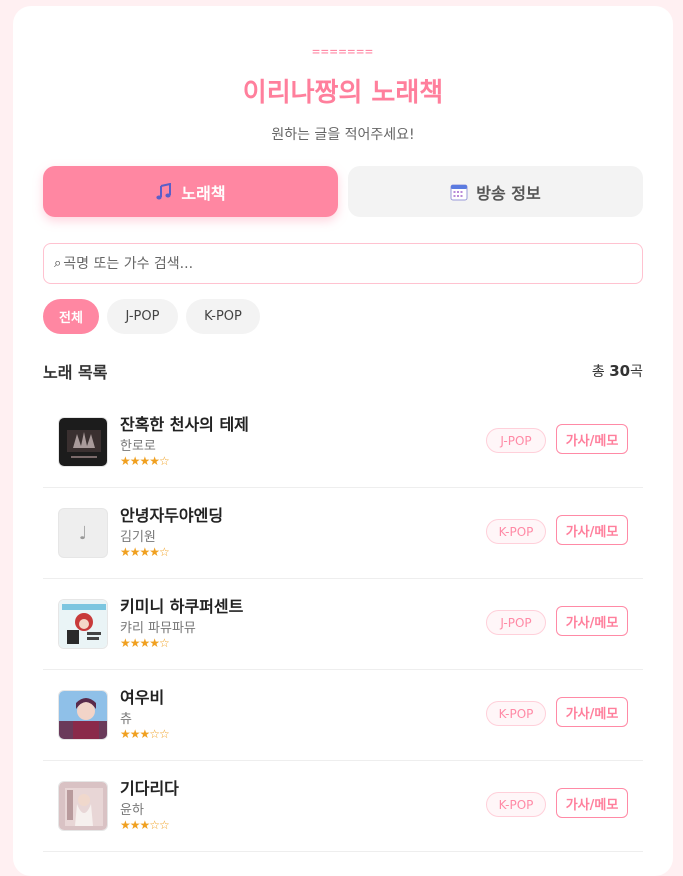 The image size is (683, 876). What do you see at coordinates (343, 715) in the screenshot?
I see `list-item: 여우비 츄 ★★★☆☆ K-POP 가사/메모` at bounding box center [343, 715].